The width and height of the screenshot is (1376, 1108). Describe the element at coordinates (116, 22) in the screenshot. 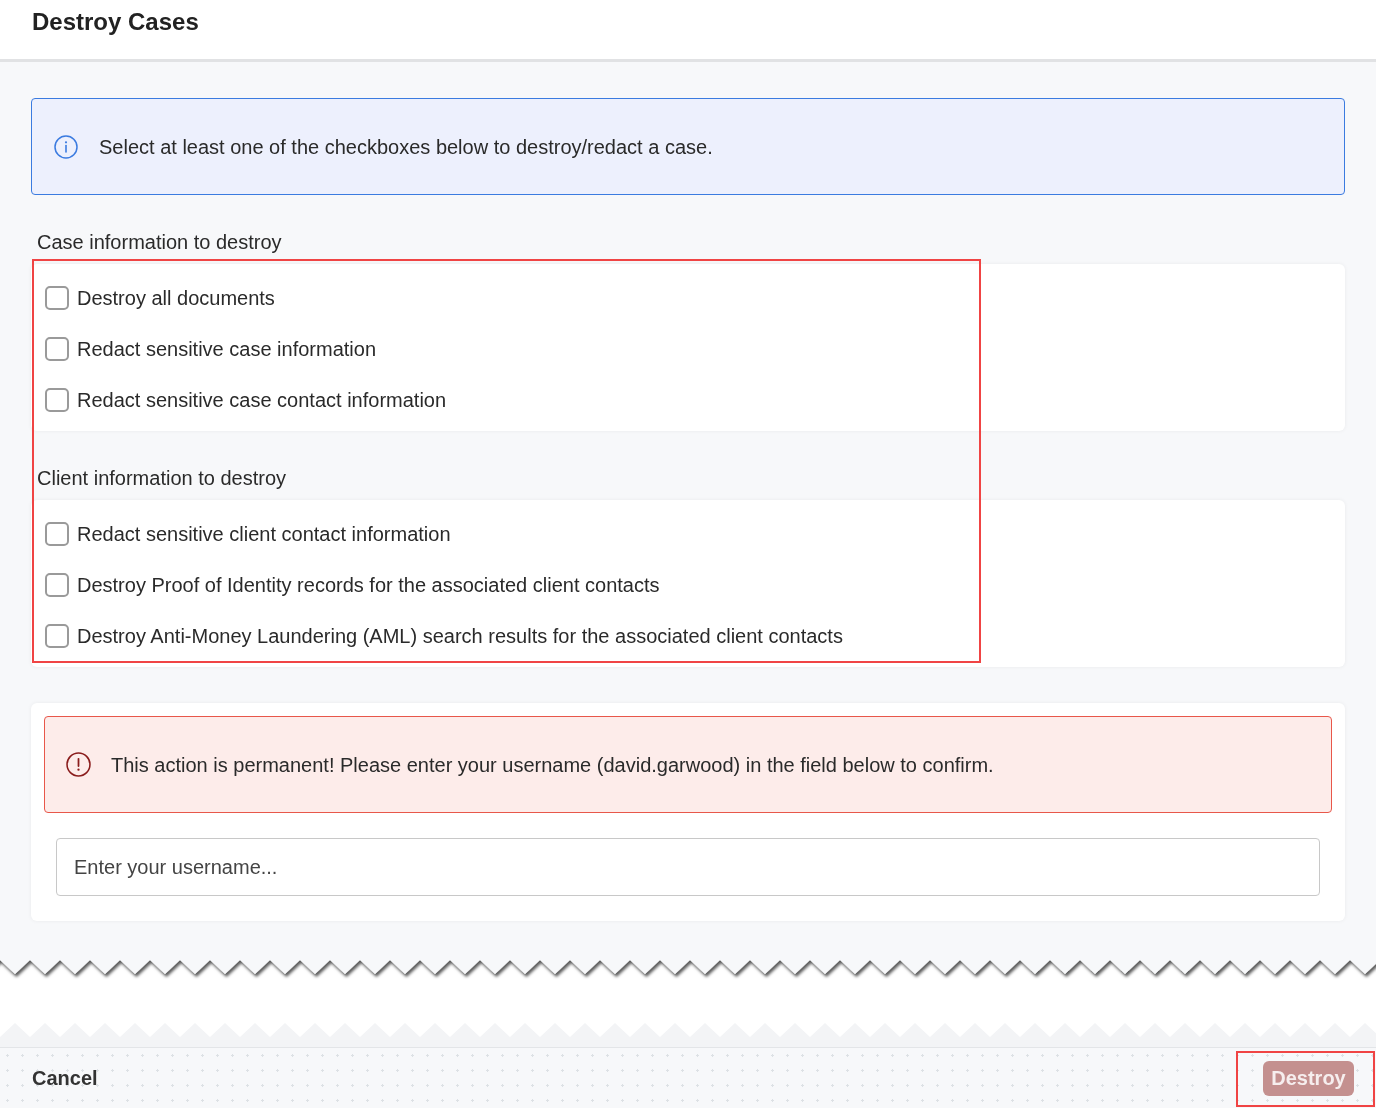

I see `dialog-title: Destroy Cases` at that location.